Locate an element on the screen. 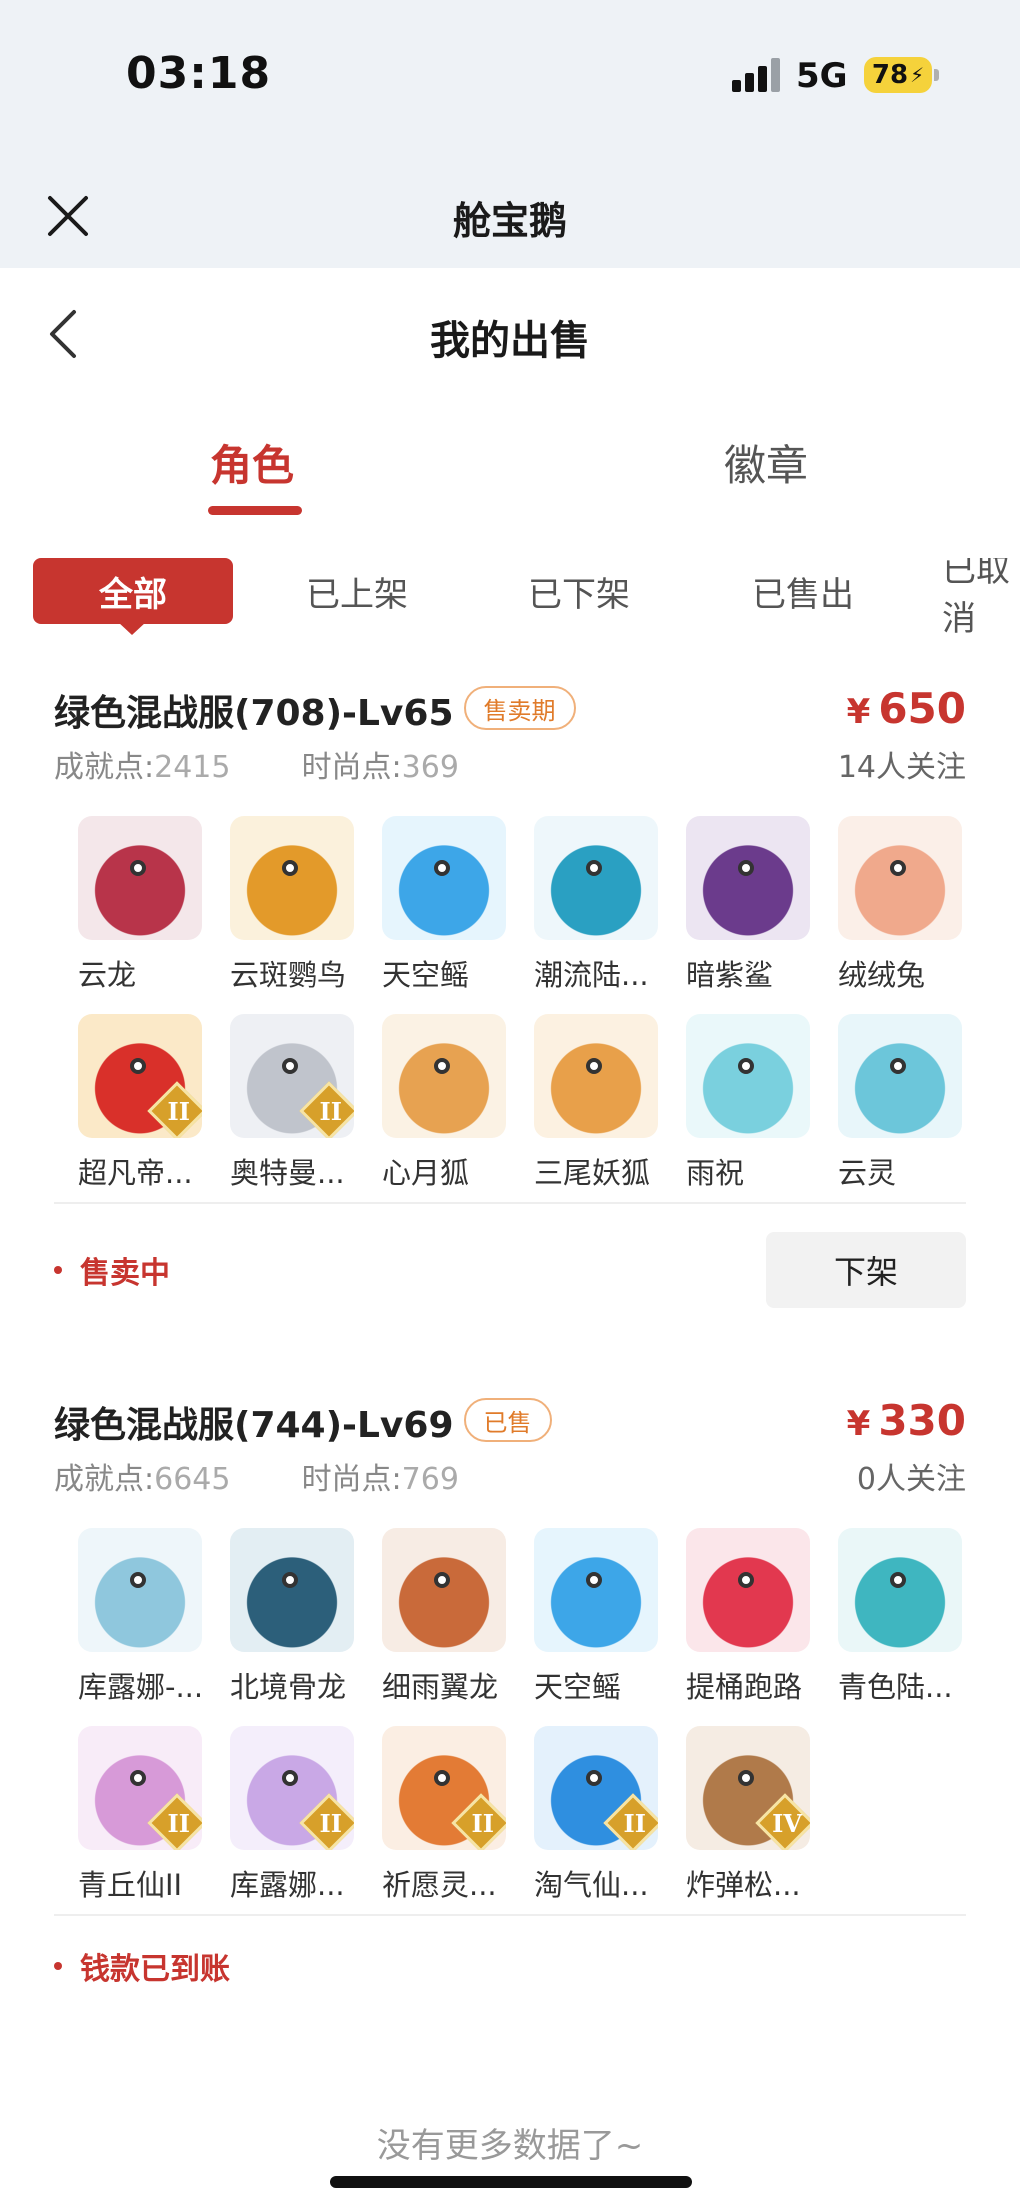  achievement-value: 2415 is located at coordinates (192, 767).